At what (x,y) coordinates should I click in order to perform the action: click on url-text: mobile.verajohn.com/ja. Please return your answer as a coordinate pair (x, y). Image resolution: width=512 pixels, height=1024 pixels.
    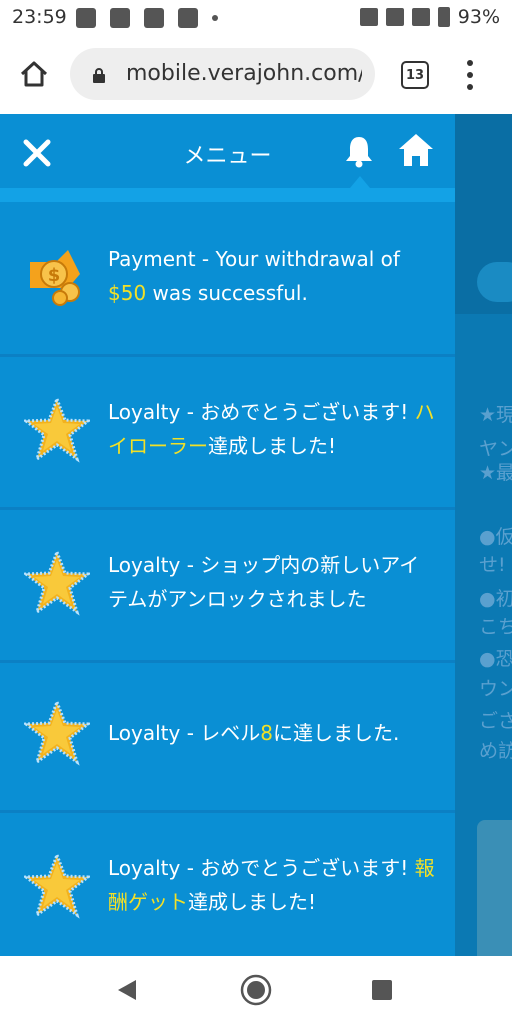
    Looking at the image, I should click on (244, 73).